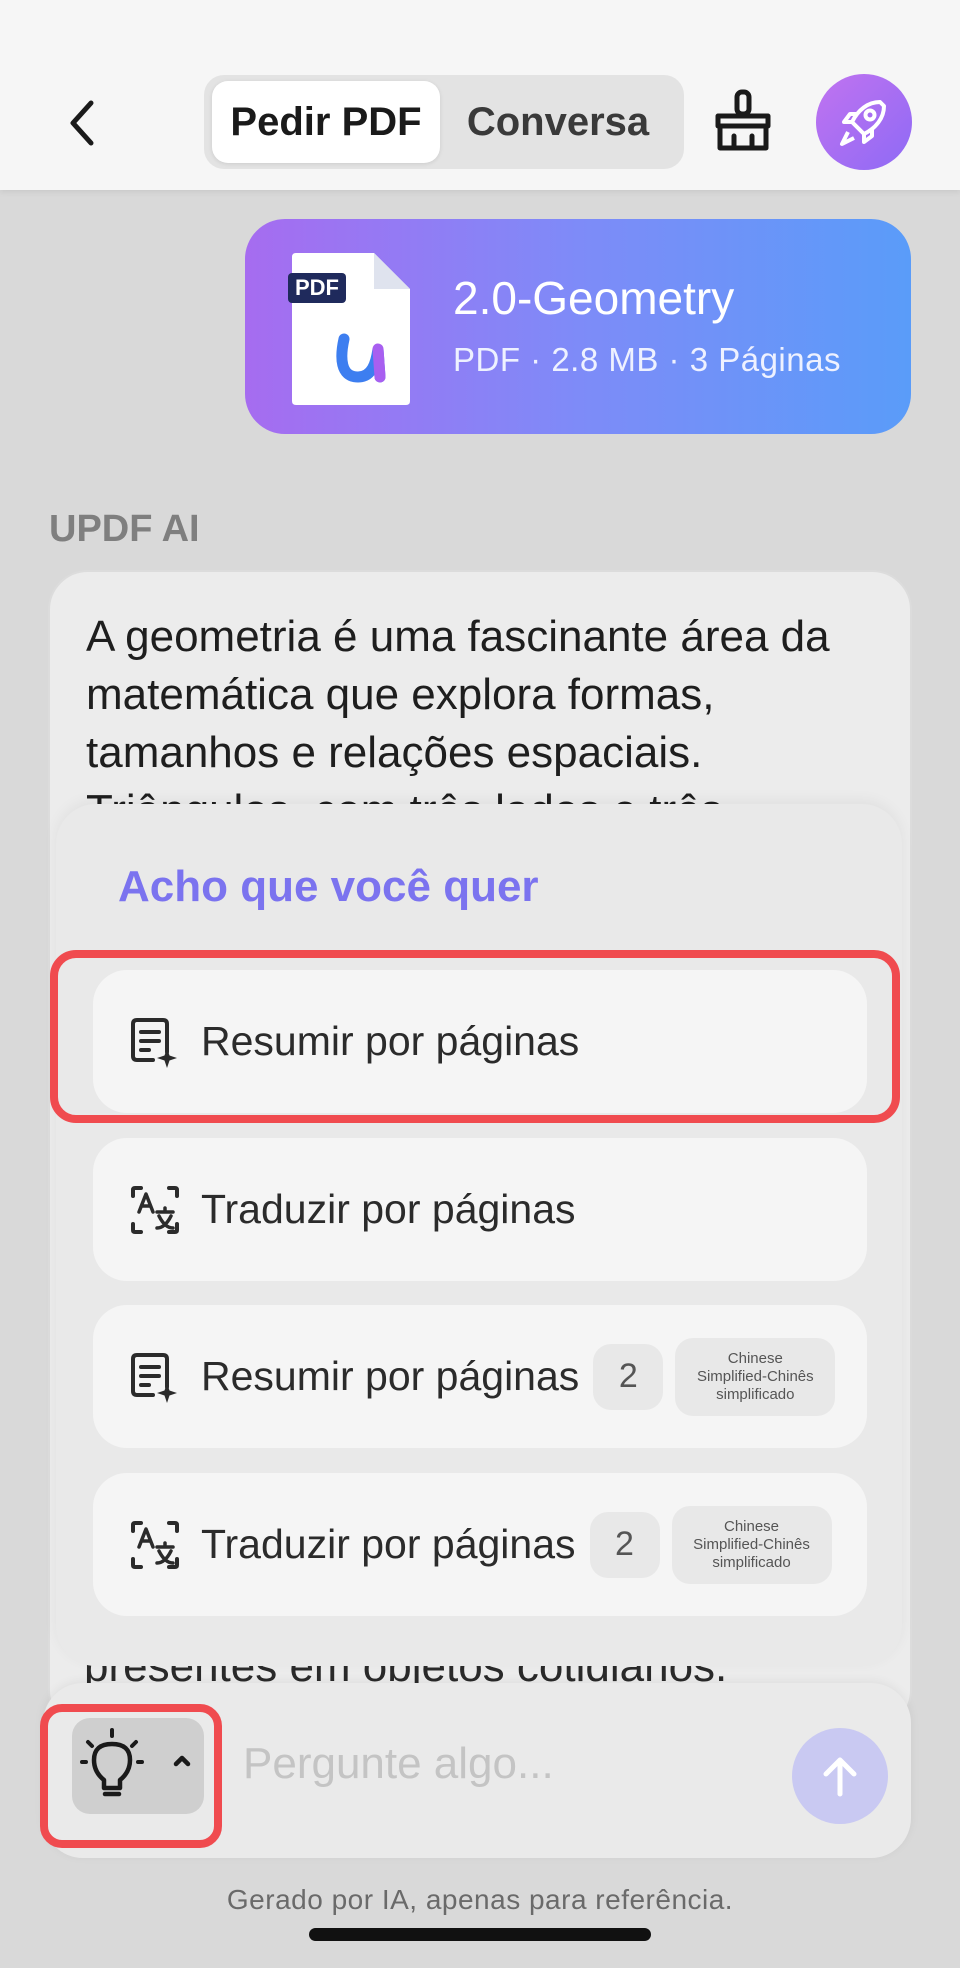  I want to click on file-meta: PDF · 2.8 MB · 3 Páginas, so click(647, 359).